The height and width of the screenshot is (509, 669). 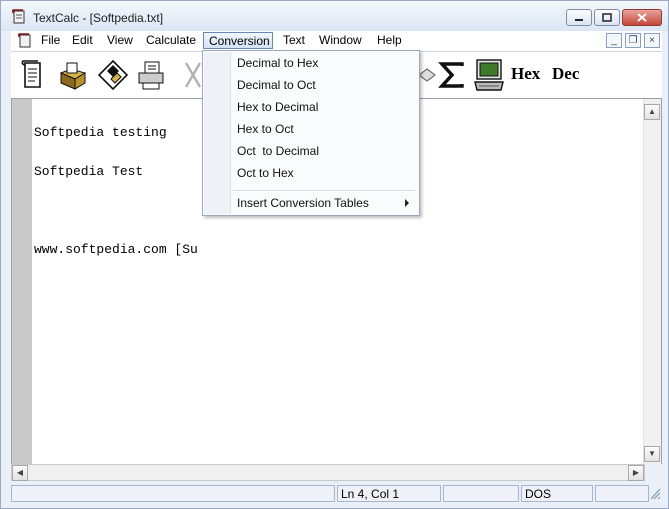 I want to click on calculator-button, so click(x=489, y=75).